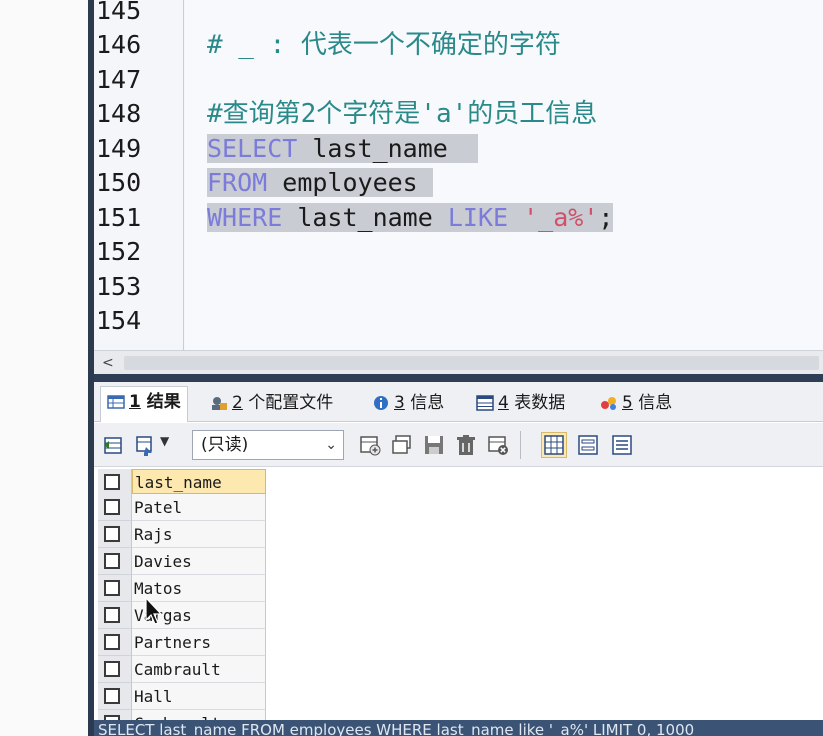  Describe the element at coordinates (588, 445) in the screenshot. I see `form-view-icon` at that location.